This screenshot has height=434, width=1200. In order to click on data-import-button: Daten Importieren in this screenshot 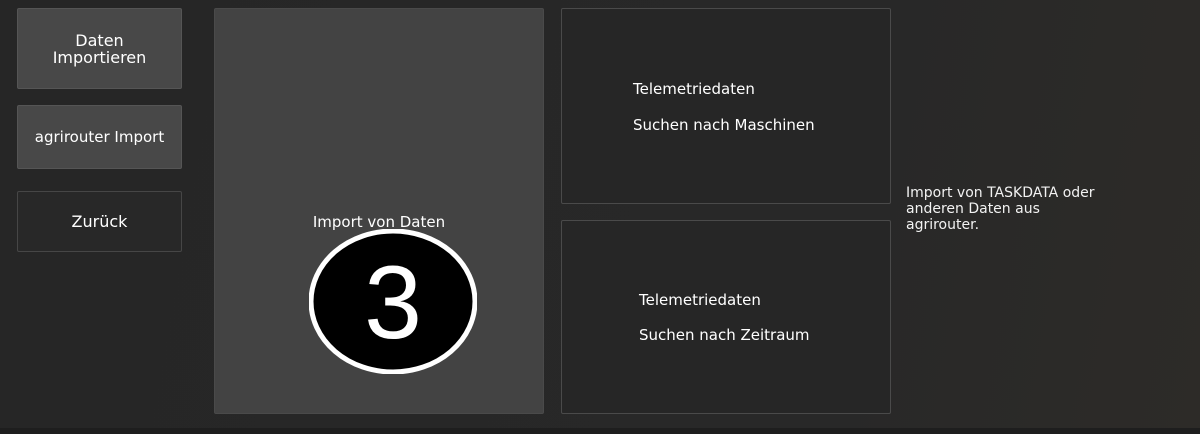, I will do `click(99, 48)`.